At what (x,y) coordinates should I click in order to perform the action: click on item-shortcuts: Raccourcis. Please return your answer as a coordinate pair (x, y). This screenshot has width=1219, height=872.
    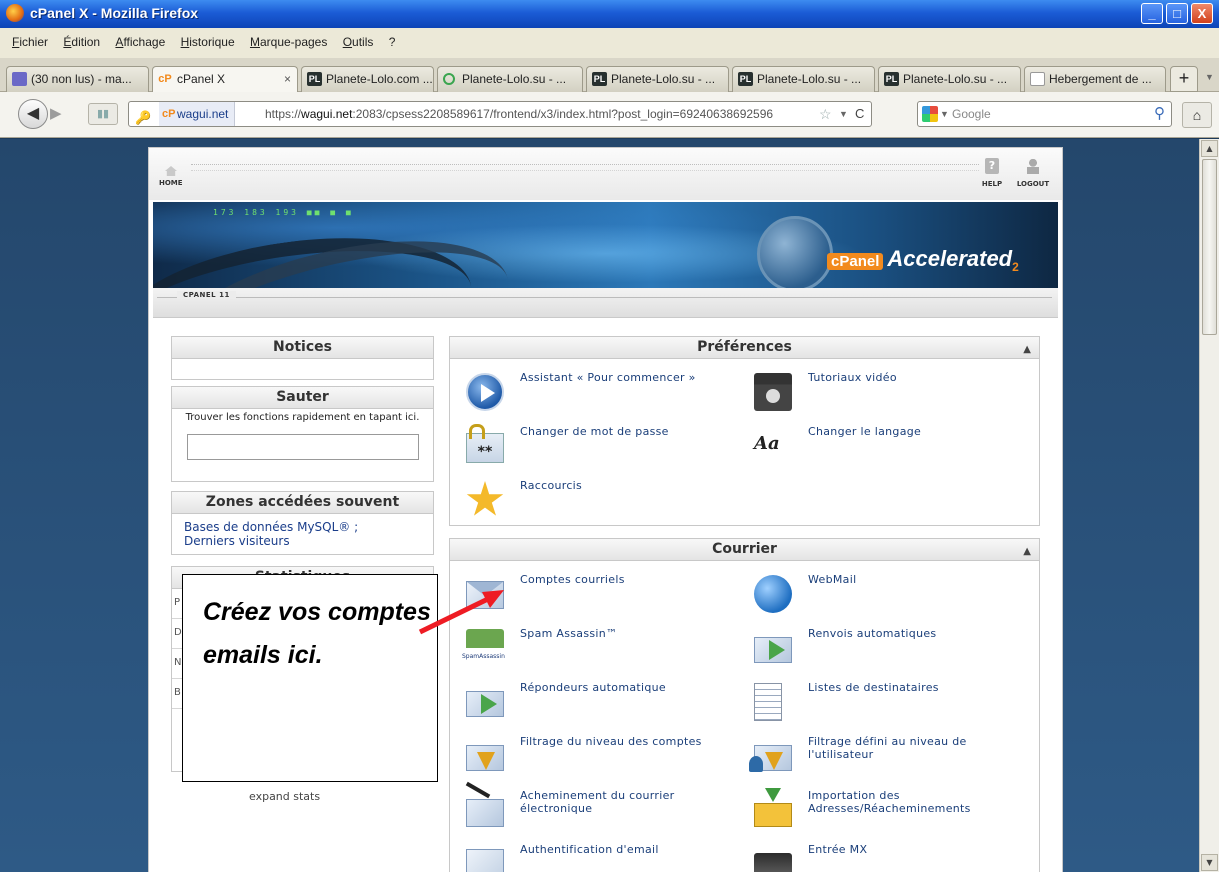
    Looking at the image, I should click on (606, 502).